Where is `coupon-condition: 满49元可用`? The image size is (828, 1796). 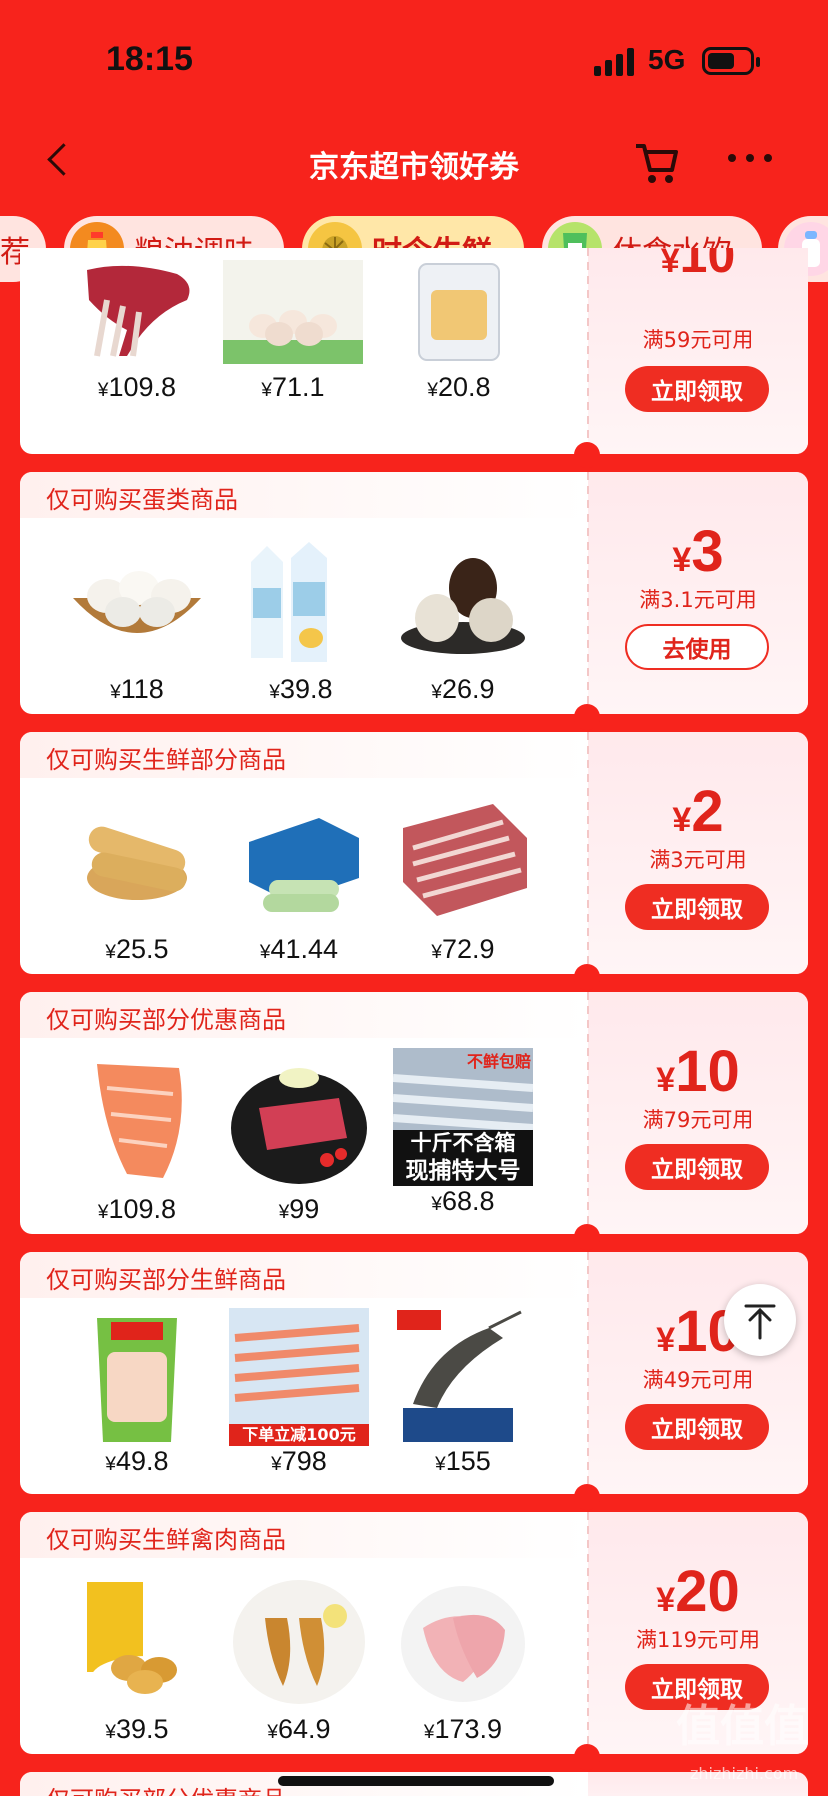 coupon-condition: 满49元可用 is located at coordinates (698, 1380).